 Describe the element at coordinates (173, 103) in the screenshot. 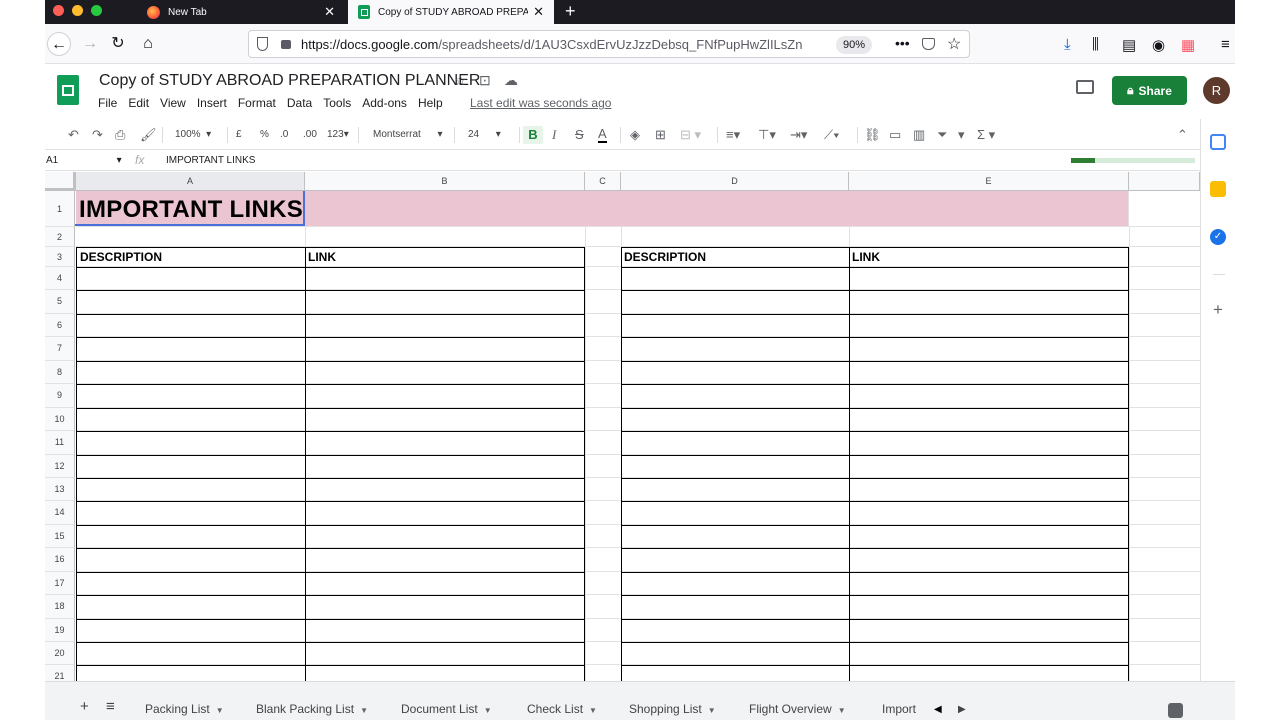

I see `menu-view: View` at that location.